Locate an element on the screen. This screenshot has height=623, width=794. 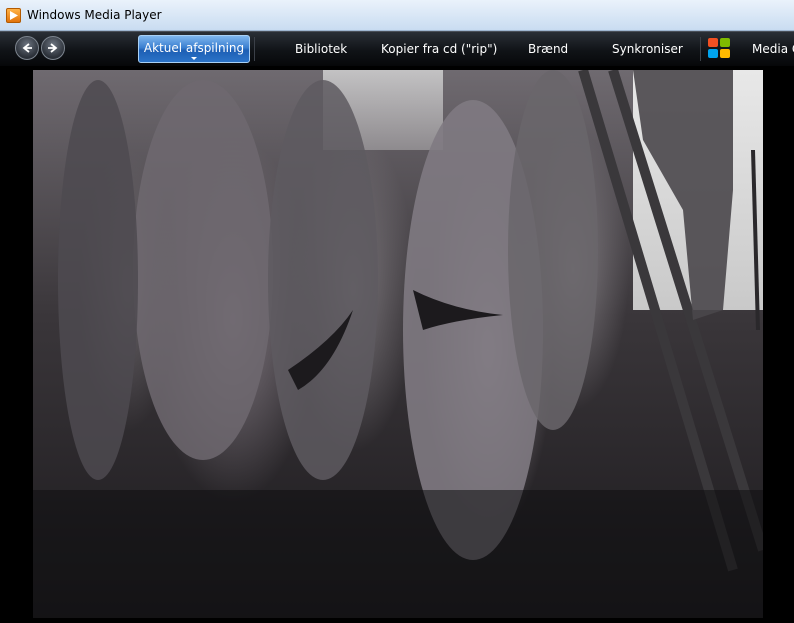
tab-media-guide: Media G is located at coordinates (773, 49).